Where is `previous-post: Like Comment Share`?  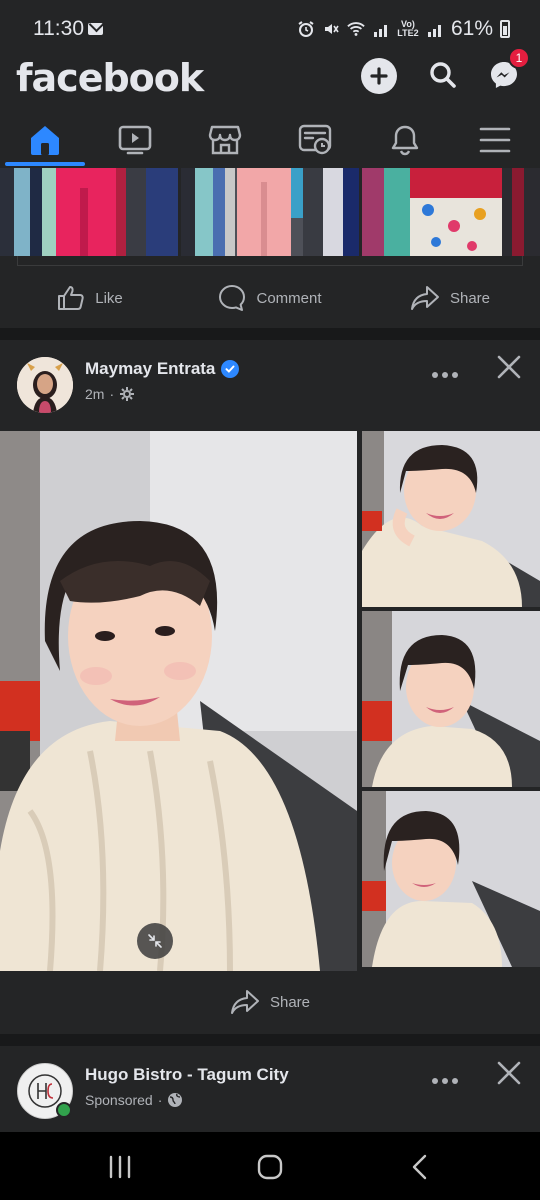 previous-post: Like Comment Share is located at coordinates (270, 248).